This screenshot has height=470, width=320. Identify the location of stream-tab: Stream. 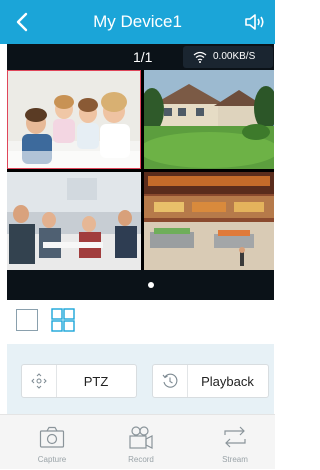
(235, 442).